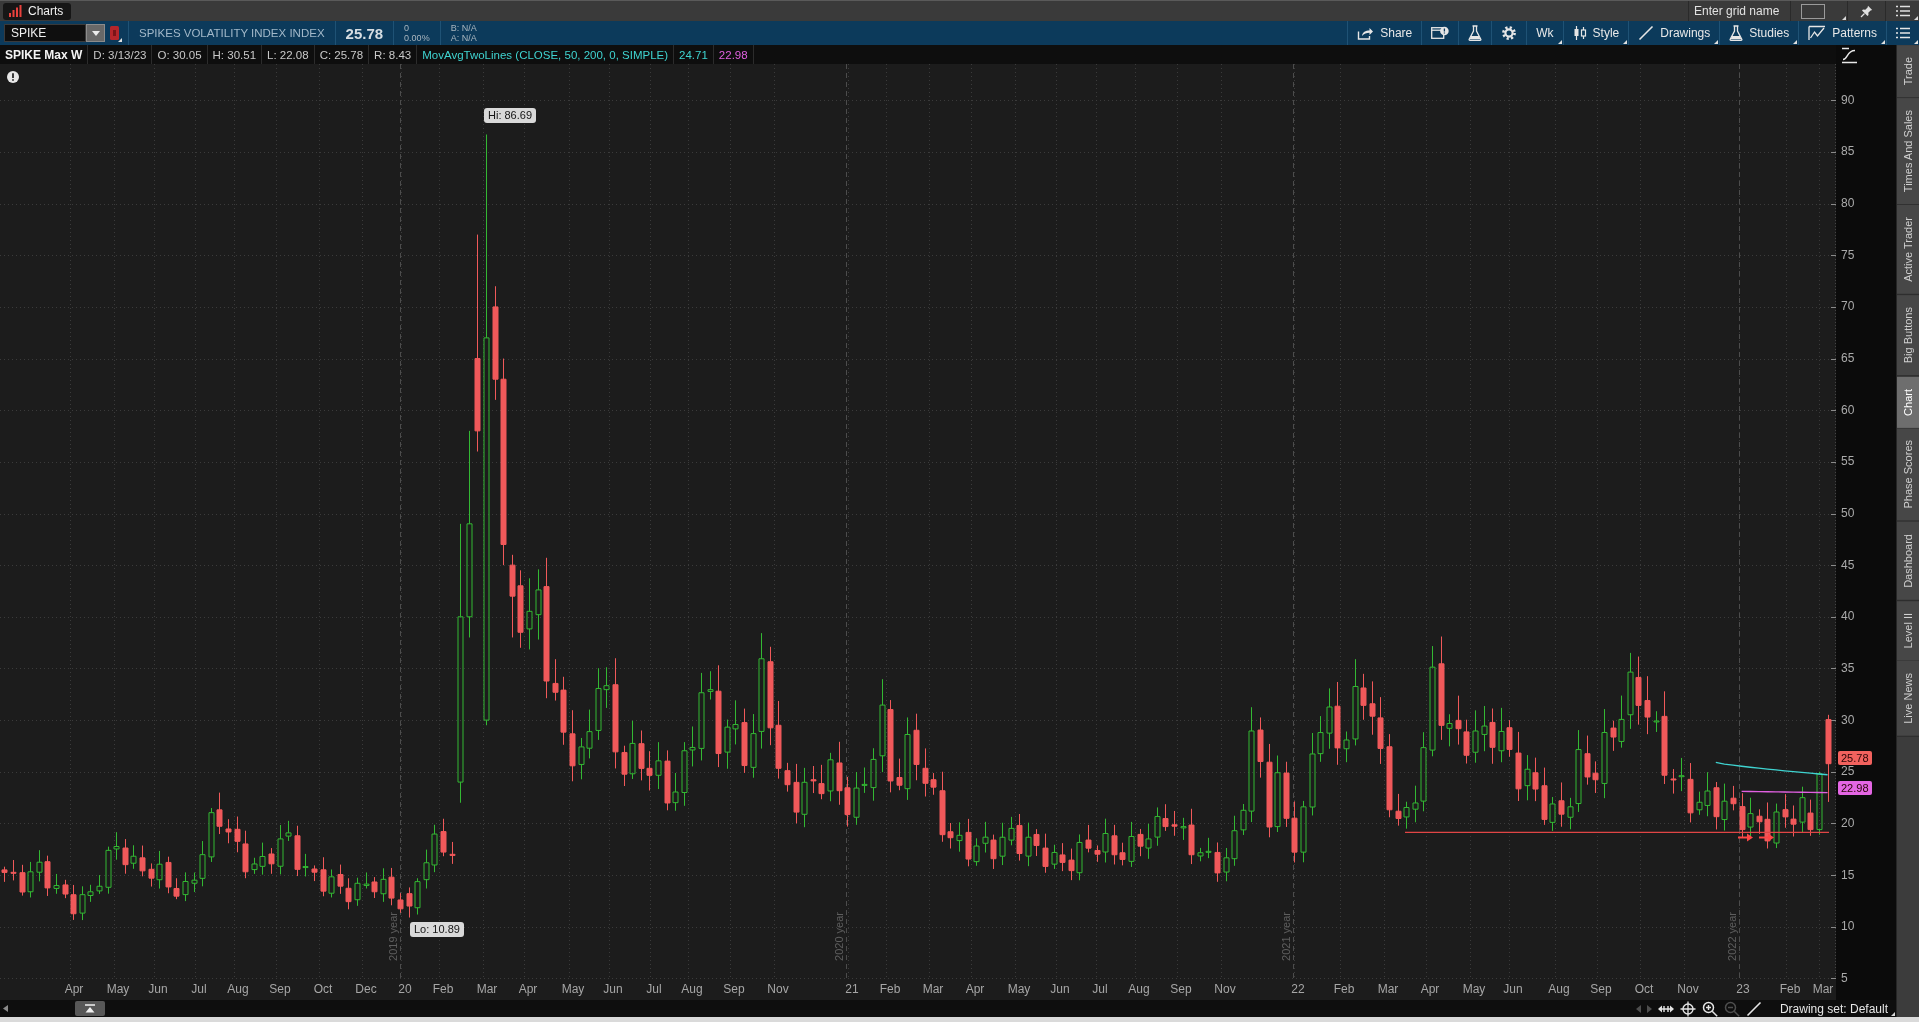 This screenshot has width=1919, height=1022. Describe the element at coordinates (1848, 668) in the screenshot. I see `price-axis-label: 35` at that location.